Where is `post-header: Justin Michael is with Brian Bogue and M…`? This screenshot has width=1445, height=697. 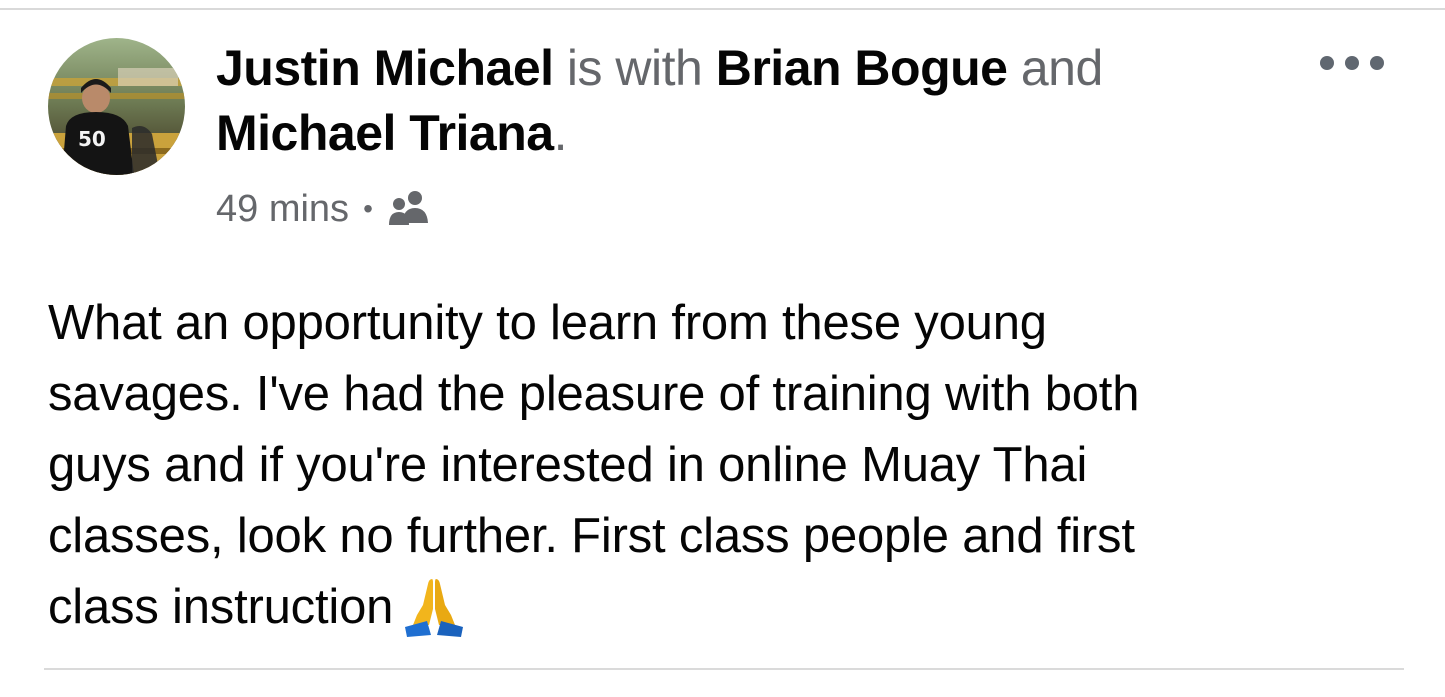 post-header: Justin Michael is with Brian Bogue and M… is located at coordinates (746, 101).